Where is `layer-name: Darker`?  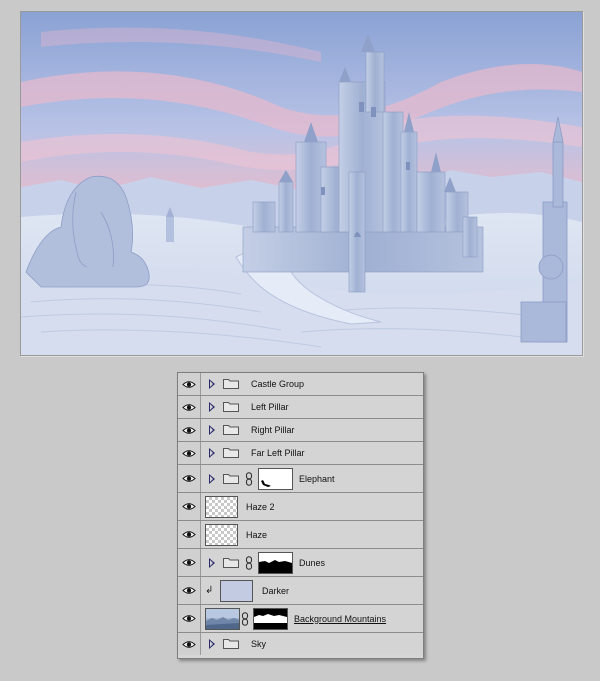
layer-name: Darker is located at coordinates (276, 590).